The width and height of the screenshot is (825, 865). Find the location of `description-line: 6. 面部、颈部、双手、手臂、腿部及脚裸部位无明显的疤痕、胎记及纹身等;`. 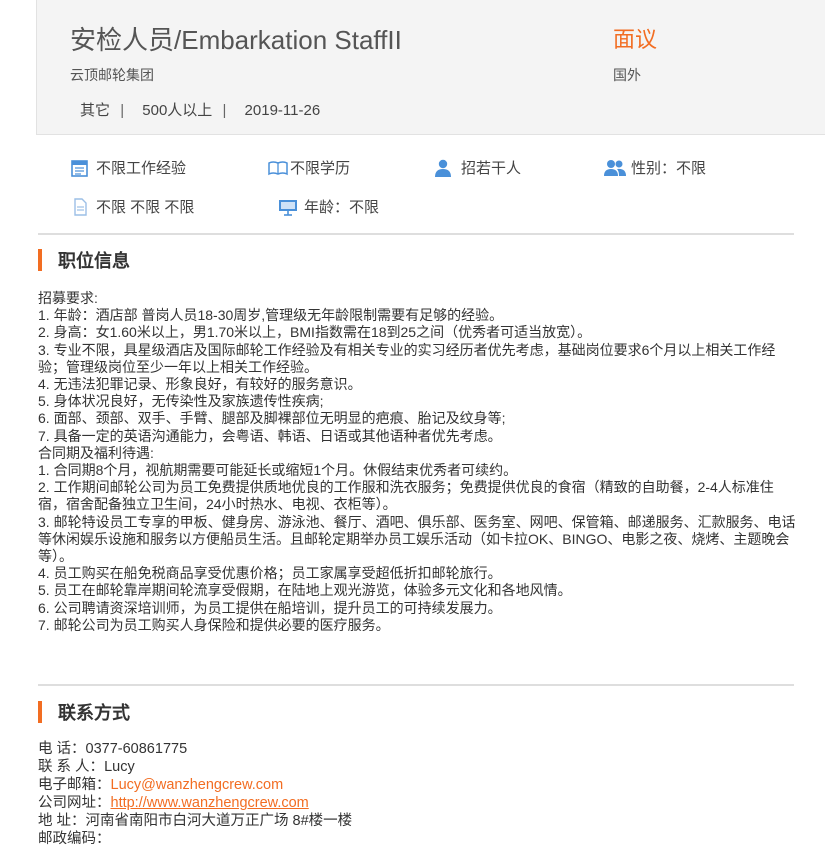

description-line: 6. 面部、颈部、双手、手臂、腿部及脚裸部位无明显的疤痕、胎记及纹身等; is located at coordinates (272, 418).